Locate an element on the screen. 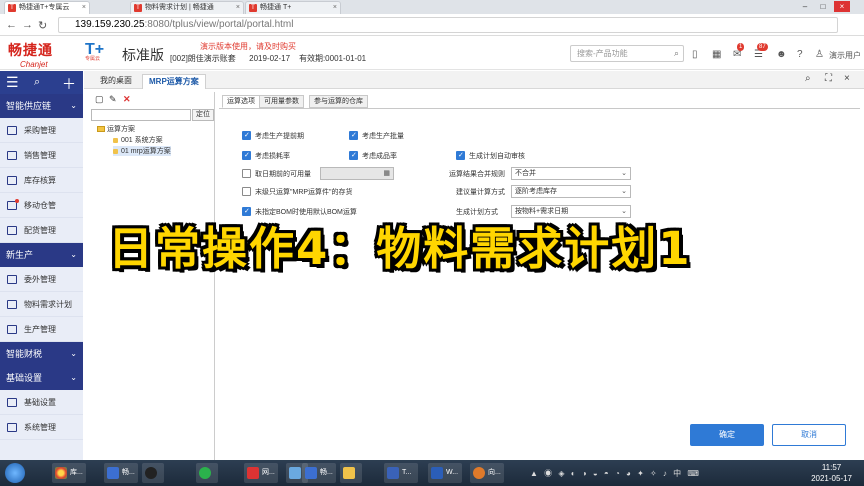  sidebar-item-label: 移动仓管 is located at coordinates (40, 205).